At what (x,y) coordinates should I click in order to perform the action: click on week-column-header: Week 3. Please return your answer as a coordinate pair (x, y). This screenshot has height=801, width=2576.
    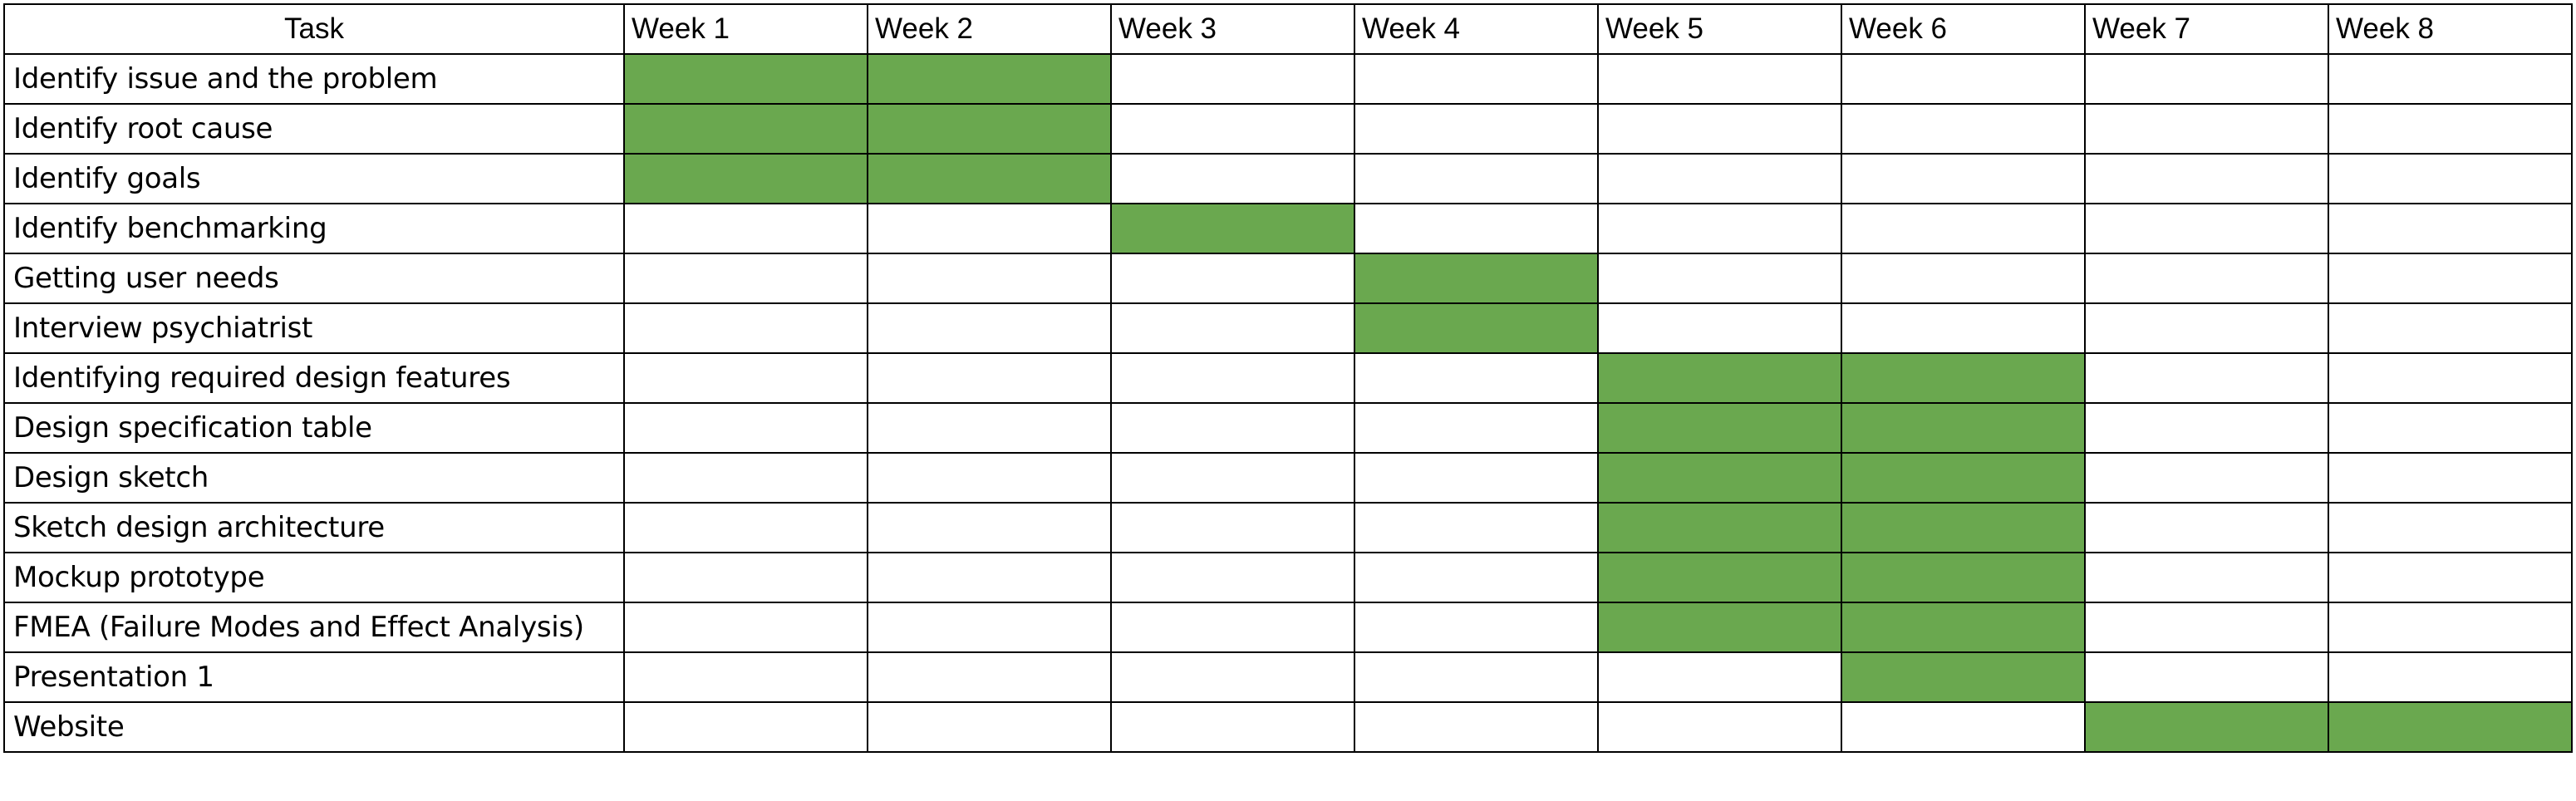
    Looking at the image, I should click on (1232, 29).